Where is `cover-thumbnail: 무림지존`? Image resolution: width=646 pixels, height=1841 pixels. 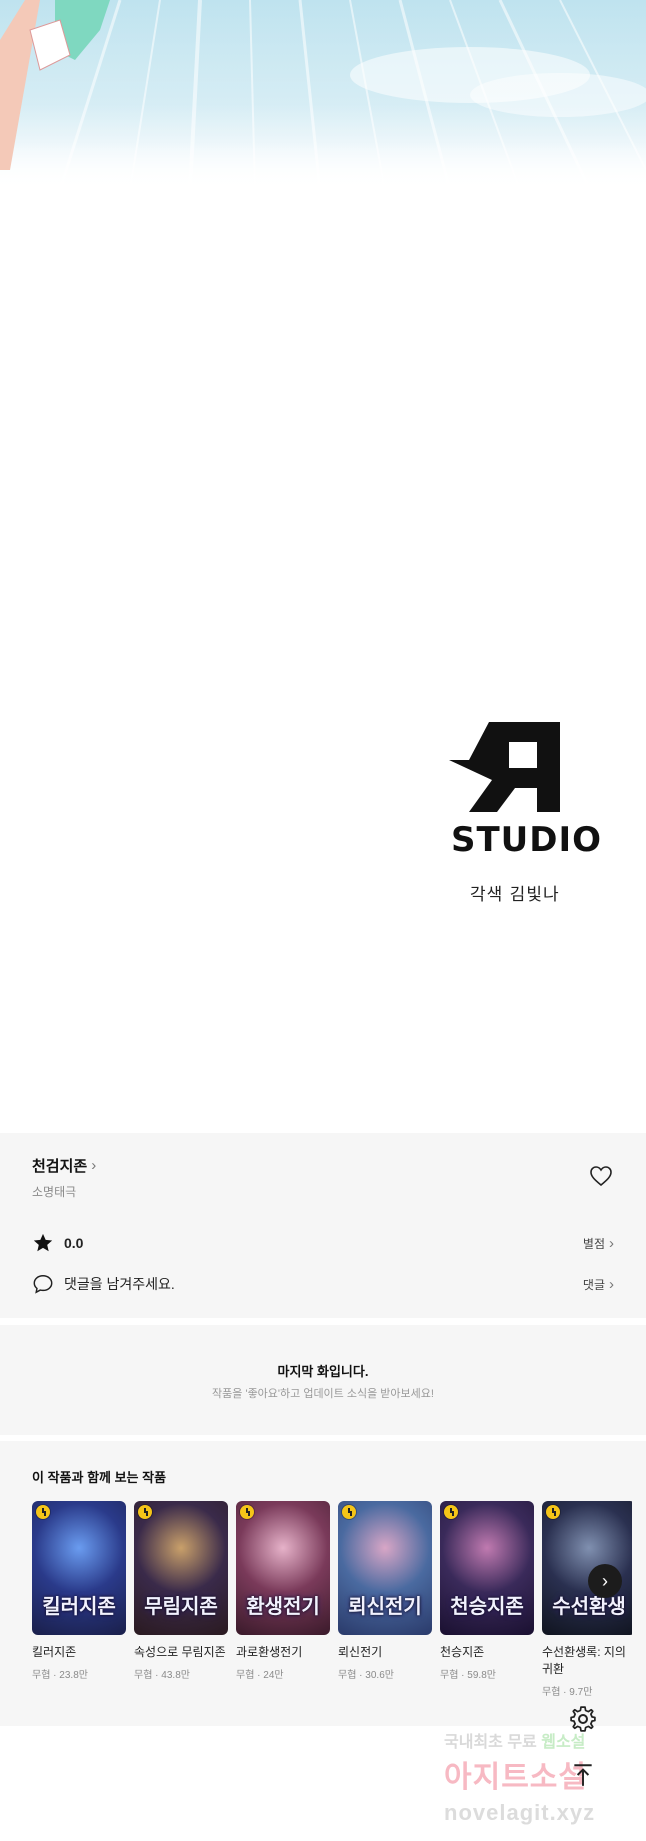 cover-thumbnail: 무림지존 is located at coordinates (181, 1568).